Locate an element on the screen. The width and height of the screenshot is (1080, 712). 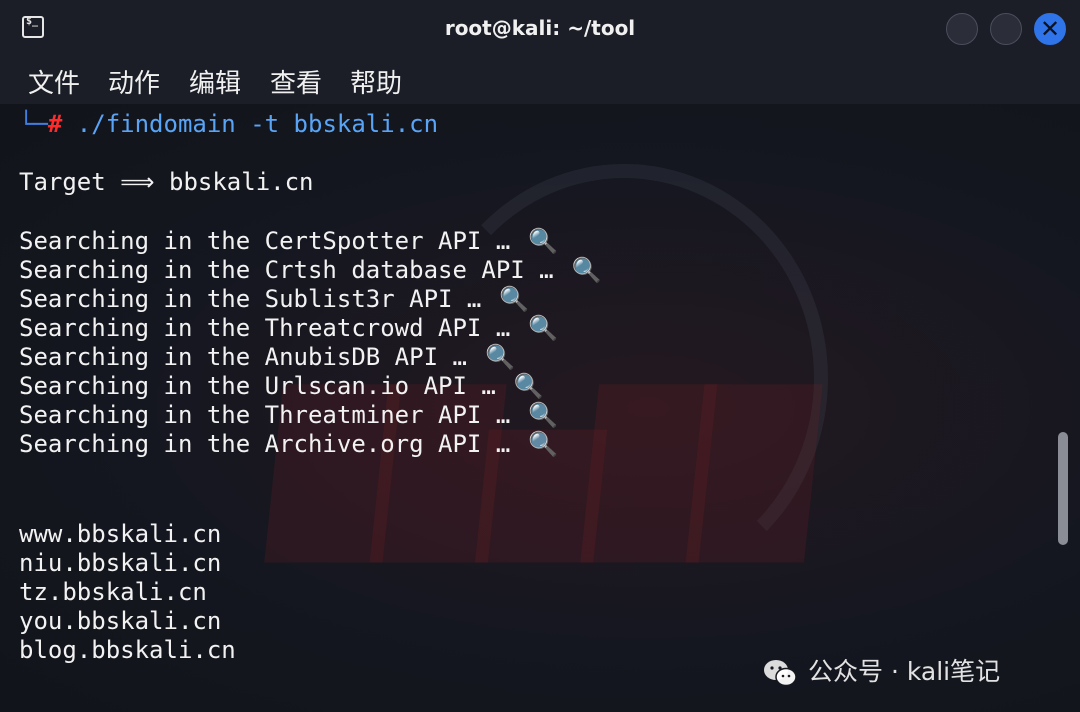
close-icon: ✕ is located at coordinates (1050, 29).